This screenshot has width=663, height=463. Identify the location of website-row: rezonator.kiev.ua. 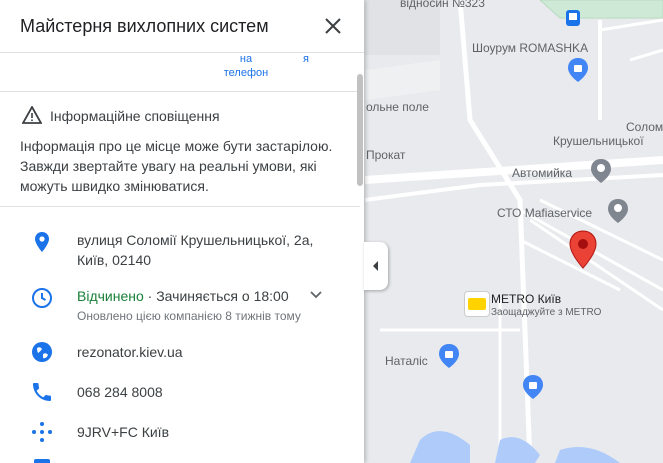
(180, 353).